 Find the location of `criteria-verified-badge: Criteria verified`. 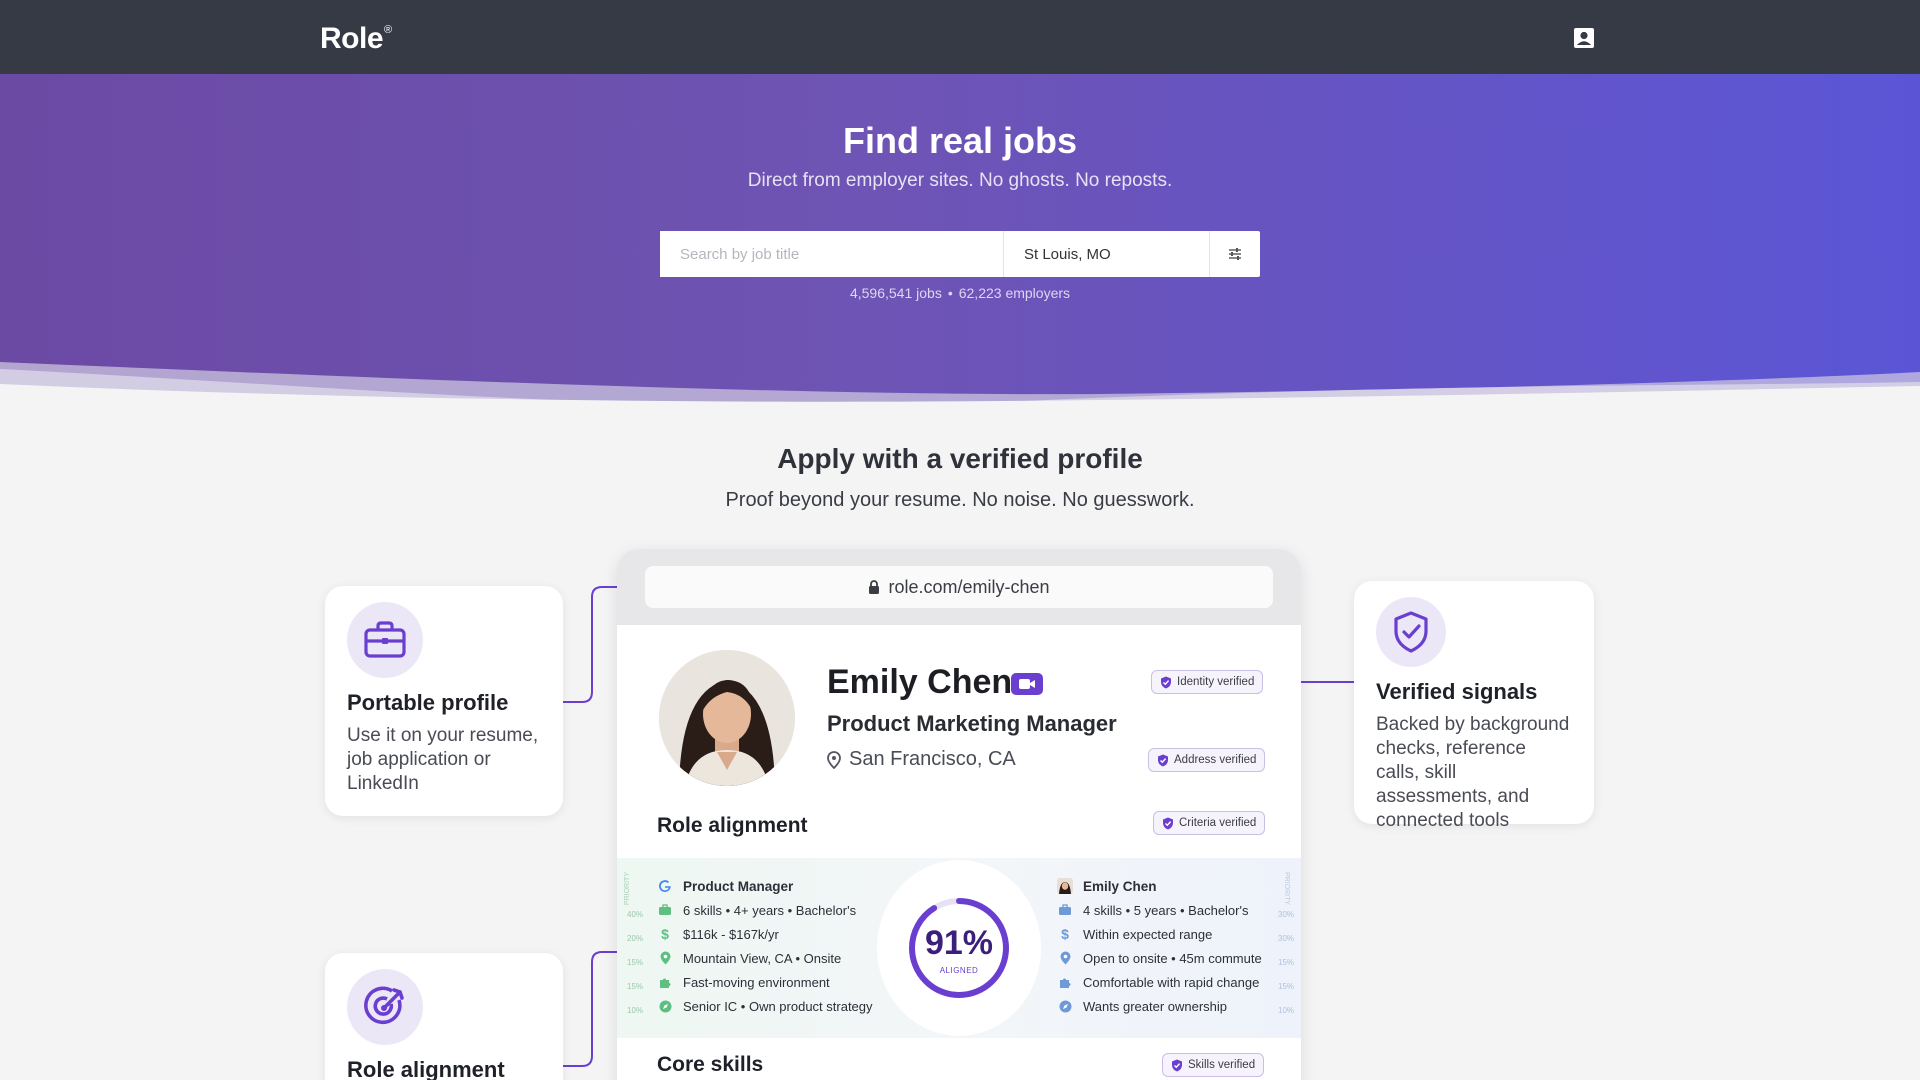

criteria-verified-badge: Criteria verified is located at coordinates (1209, 823).